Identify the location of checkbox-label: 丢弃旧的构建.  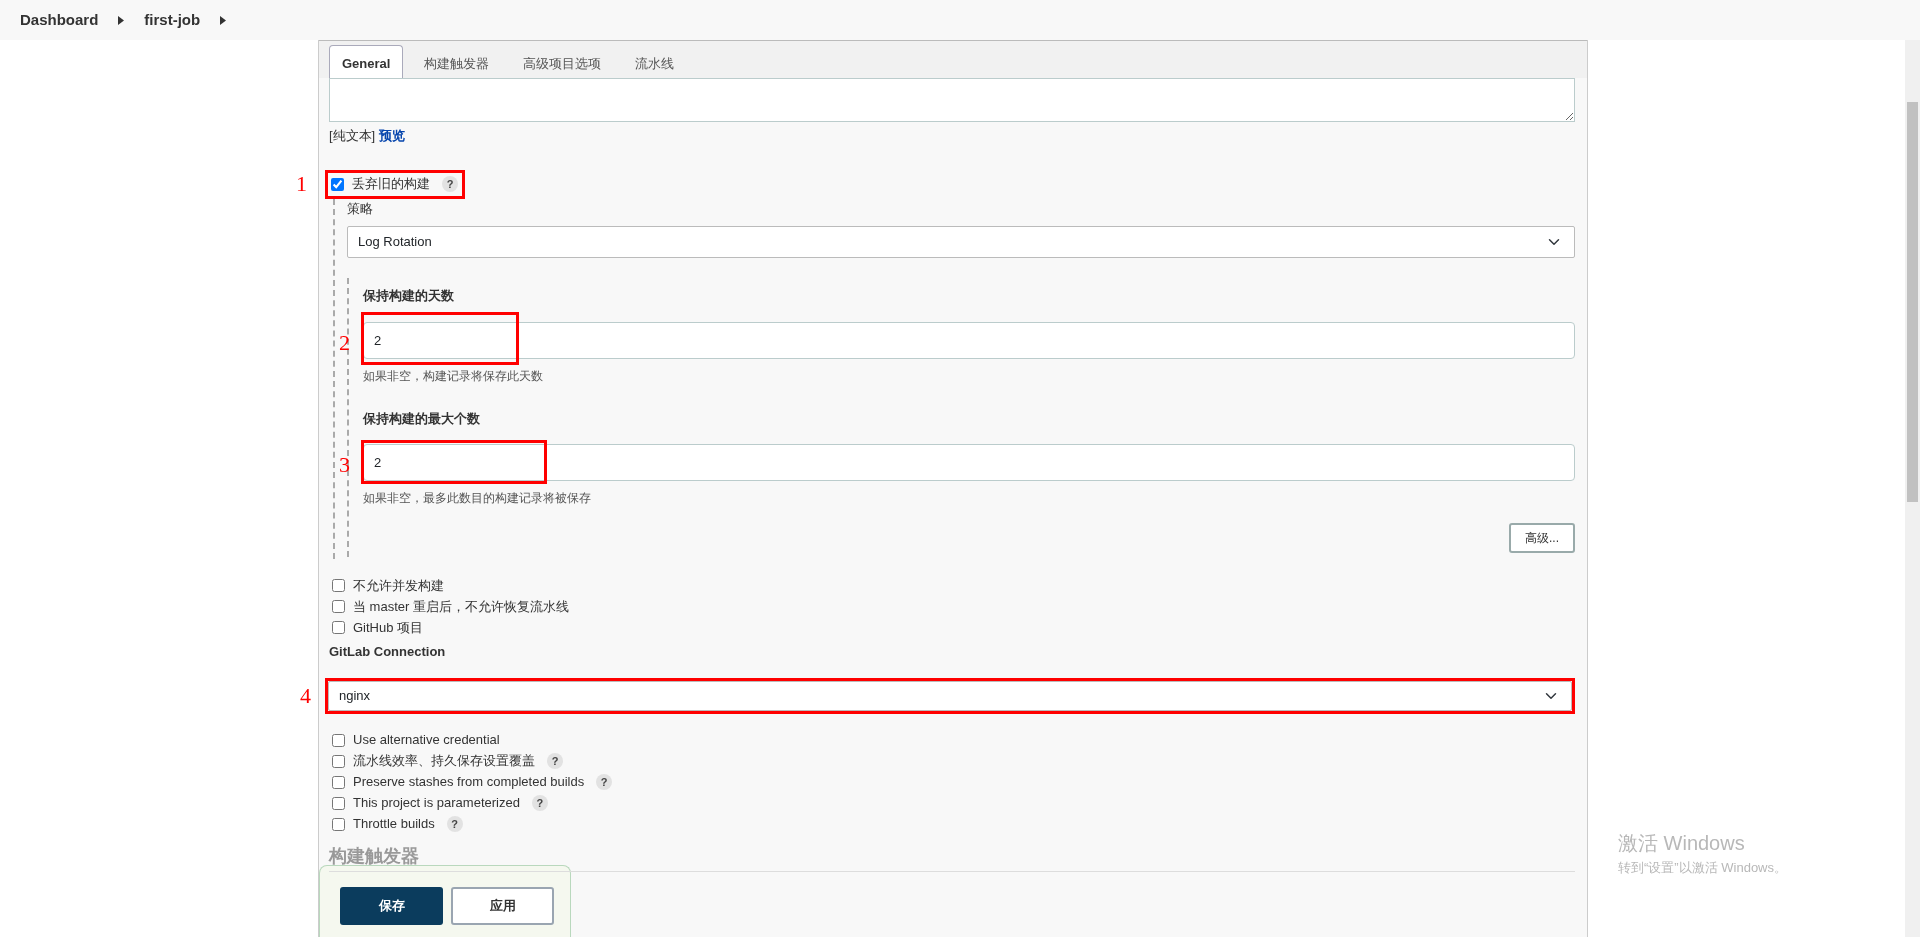
(391, 184).